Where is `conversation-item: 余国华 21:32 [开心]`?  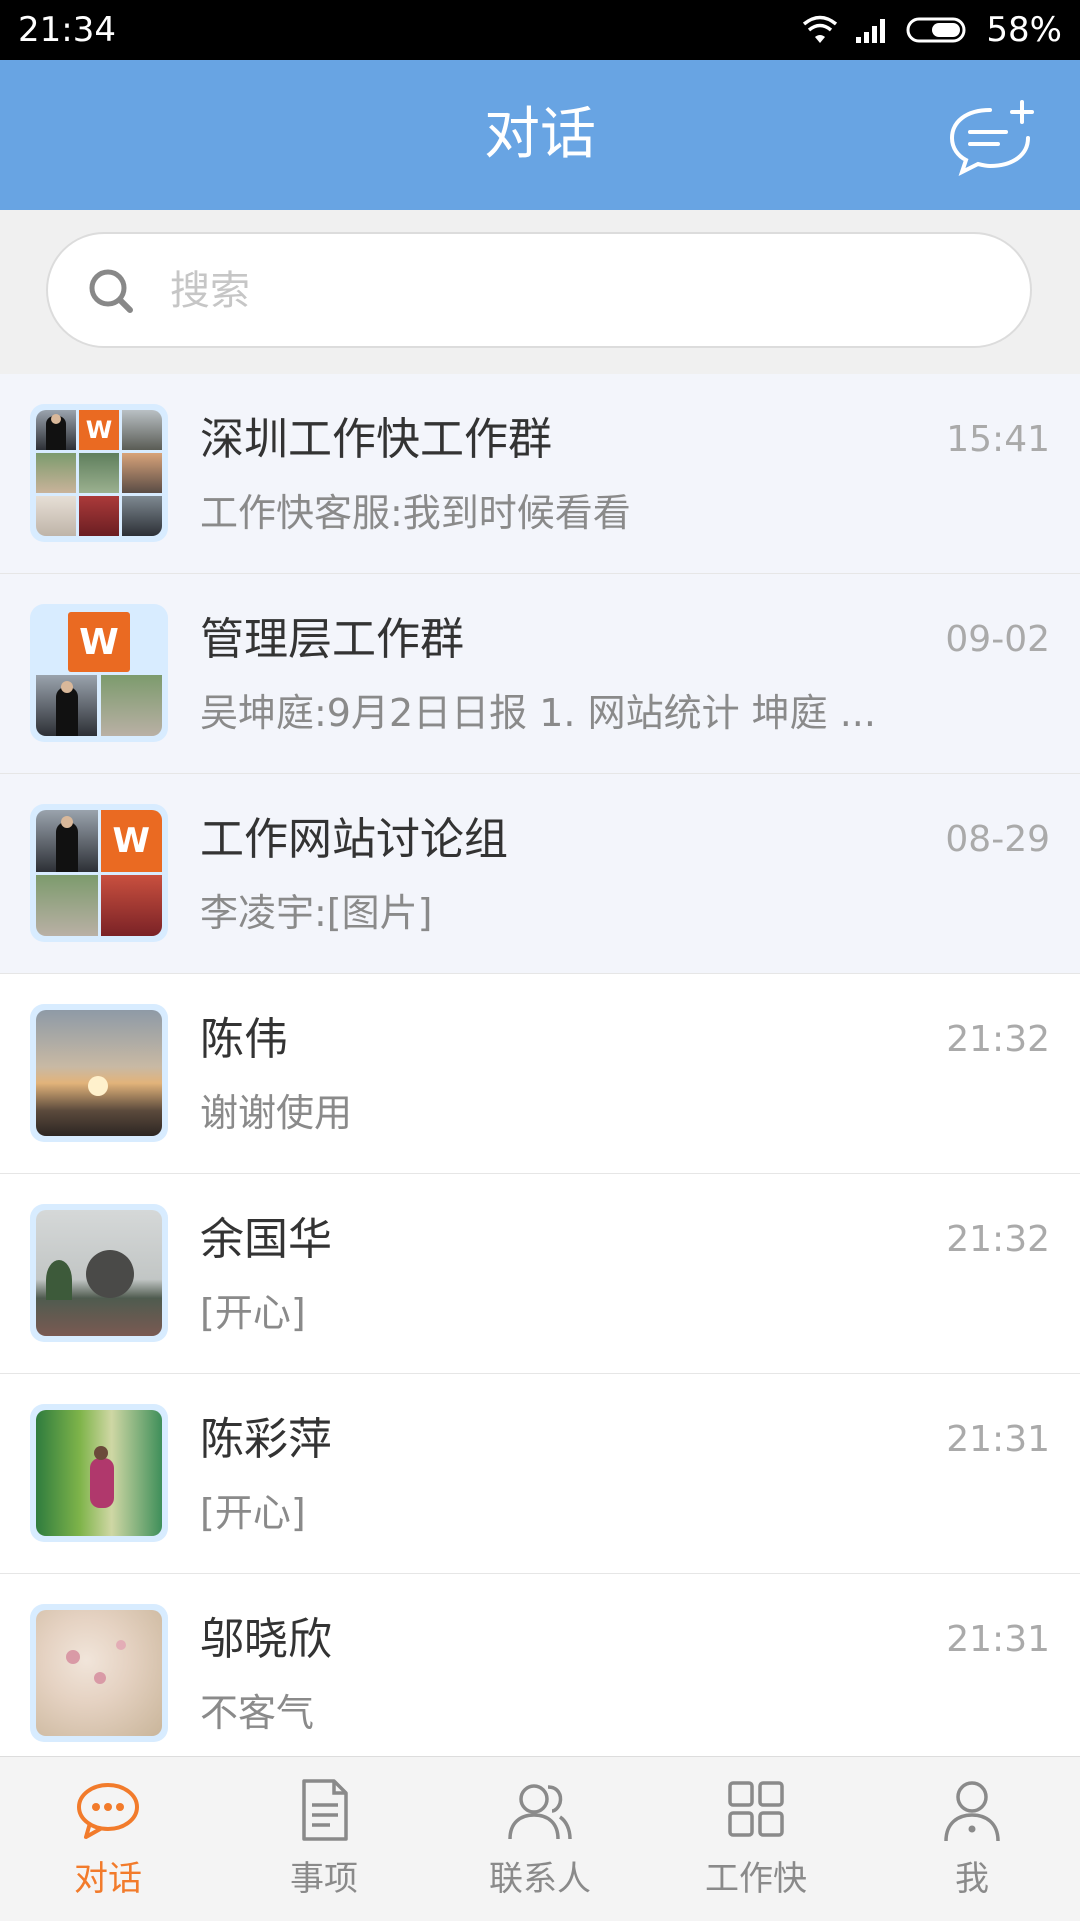
conversation-item: 余国华 21:32 [开心] is located at coordinates (540, 1274).